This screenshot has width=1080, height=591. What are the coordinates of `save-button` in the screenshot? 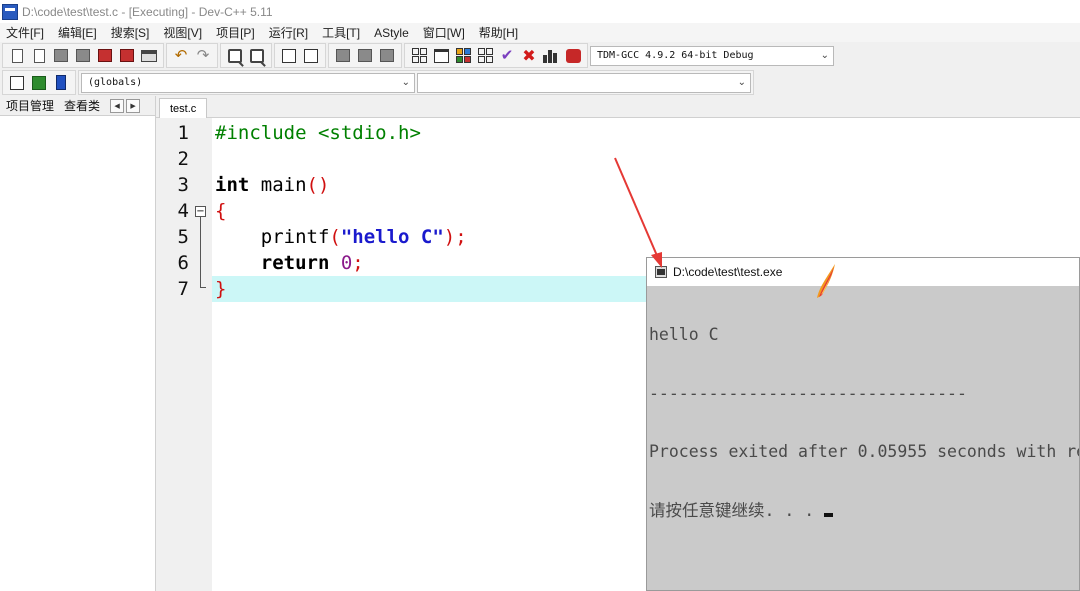 It's located at (61, 56).